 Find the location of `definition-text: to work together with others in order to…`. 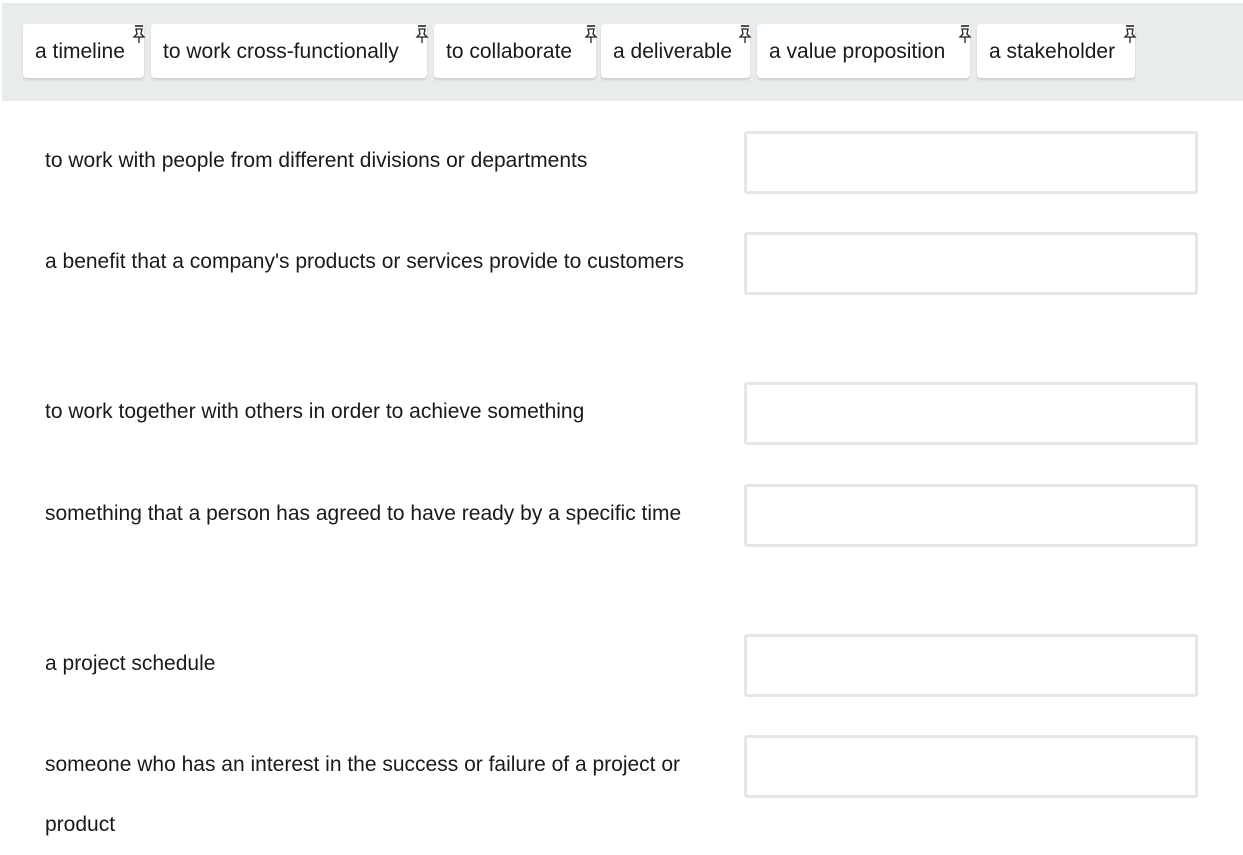

definition-text: to work together with others in order to… is located at coordinates (315, 411).